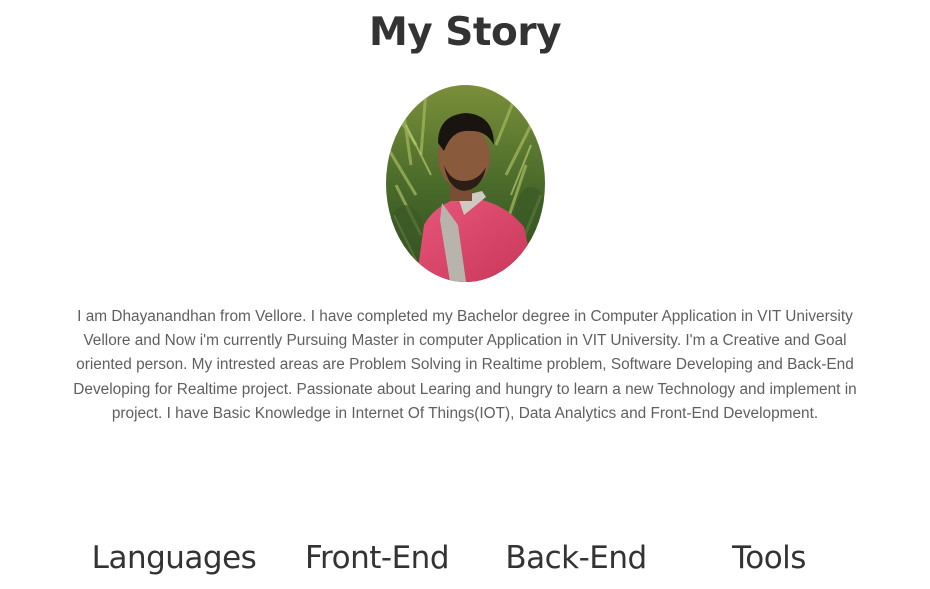 The image size is (930, 589). Describe the element at coordinates (377, 558) in the screenshot. I see `skill-category-front-end: Front-End` at that location.